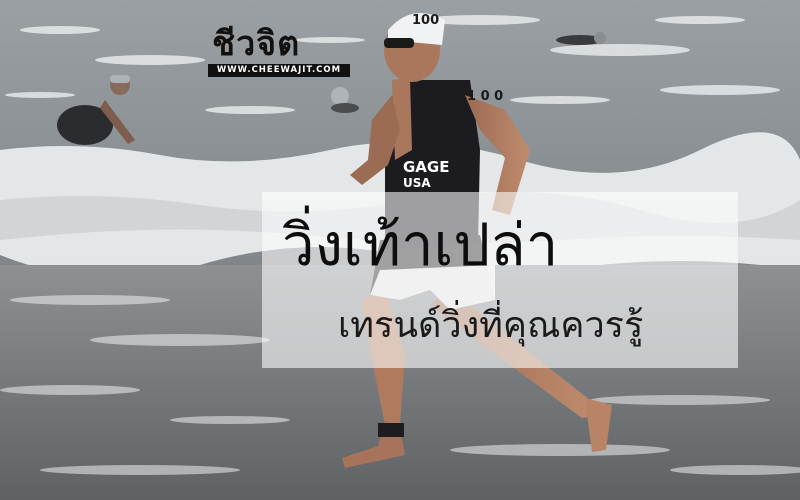 Image resolution: width=800 pixels, height=500 pixels. What do you see at coordinates (491, 325) in the screenshot?
I see `headline-subtitle: เทรนด์วิ่งที่คุณควรรู้` at bounding box center [491, 325].